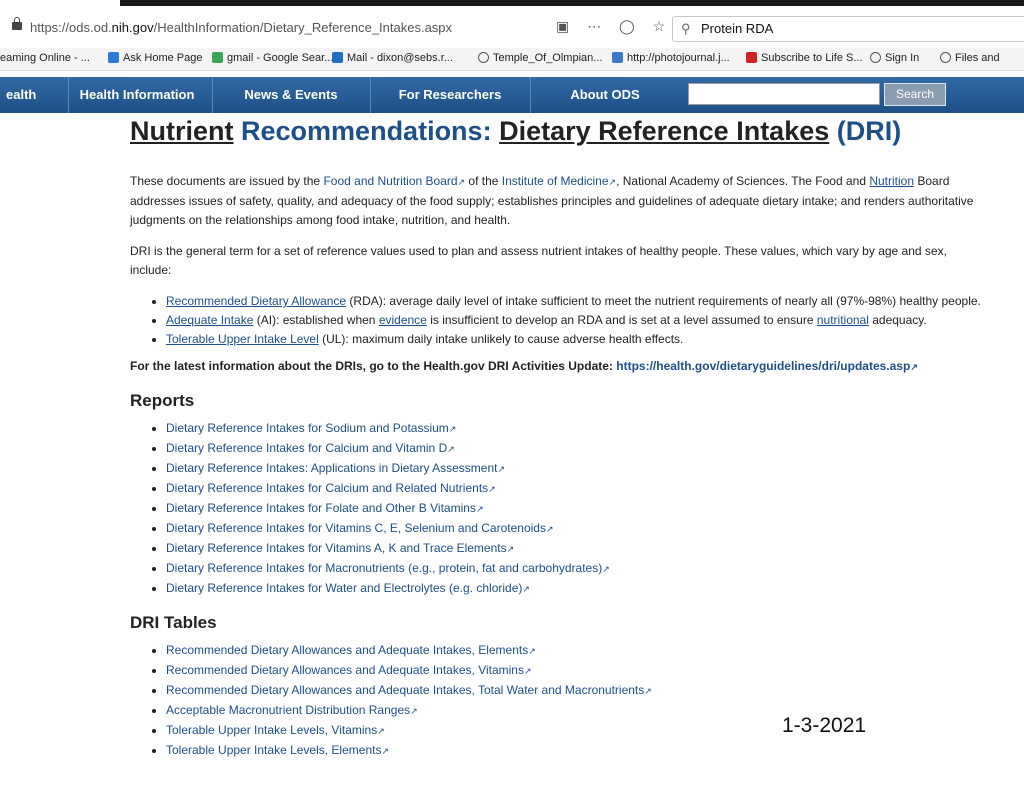  I want to click on link-adequate-intake: Adequate Intake, so click(209, 320).